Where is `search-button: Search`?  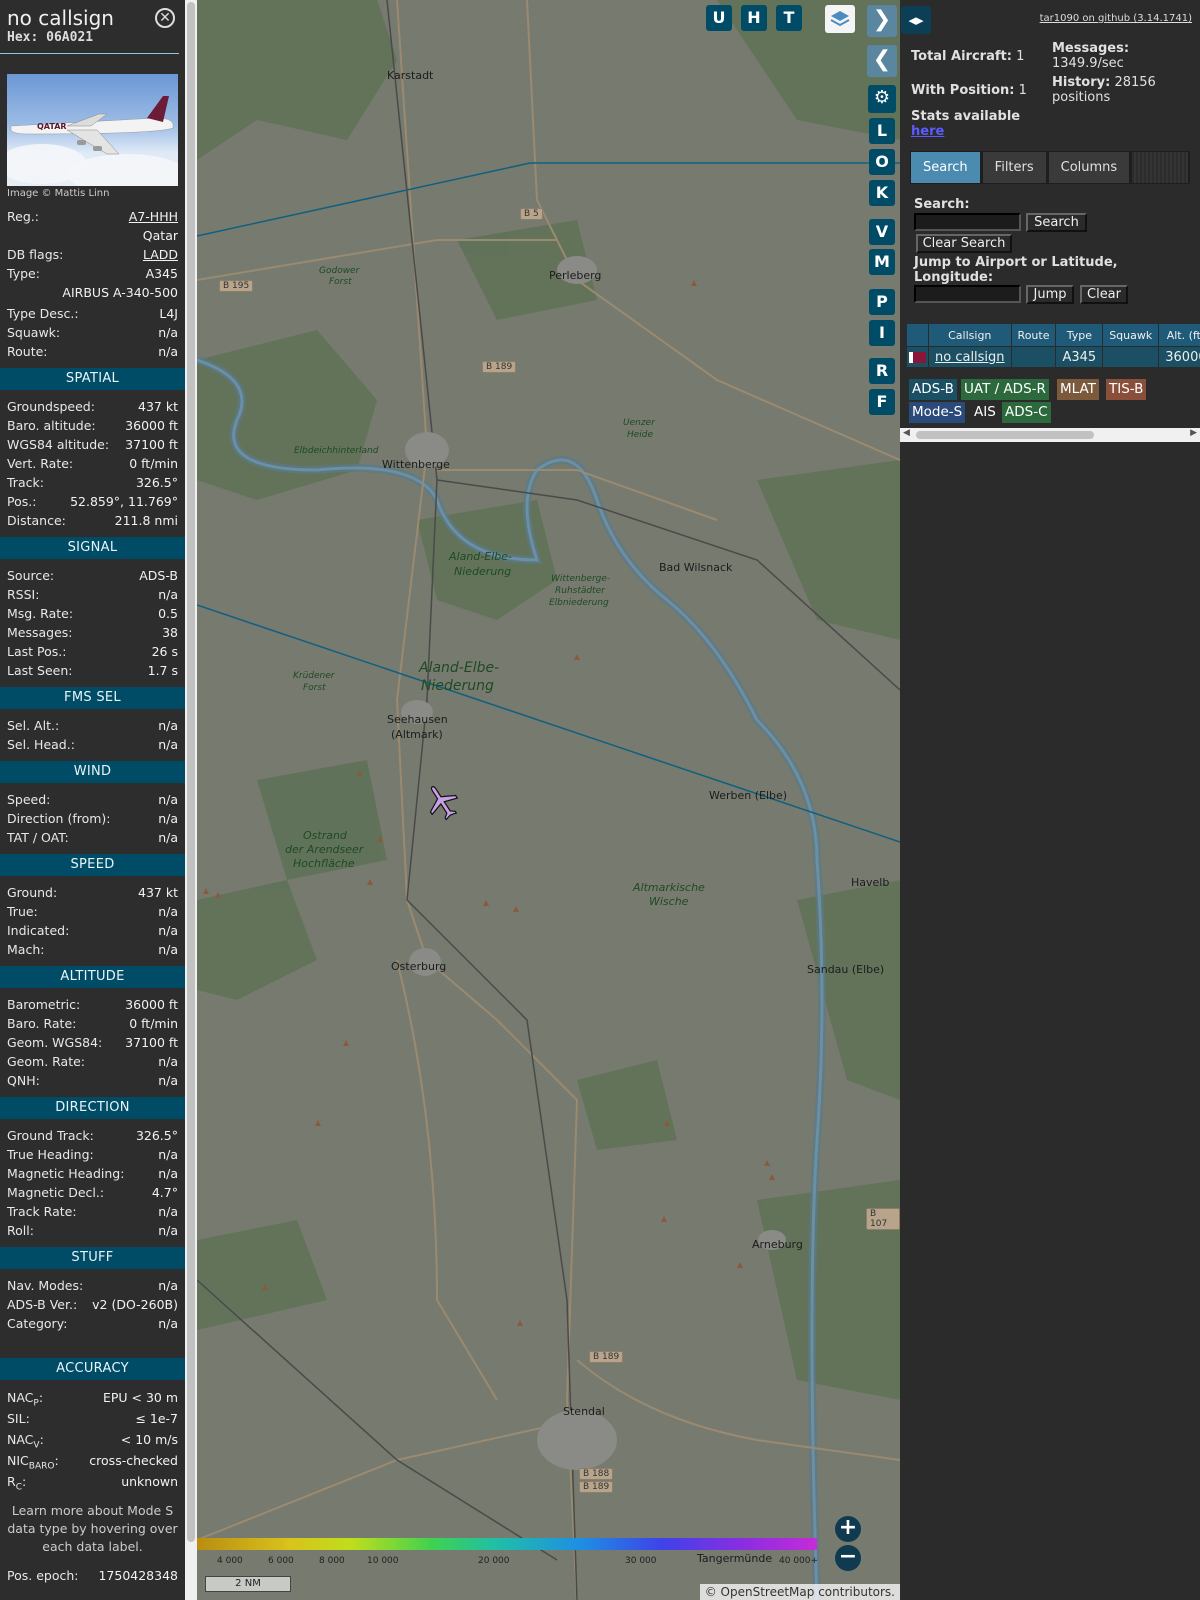
search-button: Search is located at coordinates (1056, 222).